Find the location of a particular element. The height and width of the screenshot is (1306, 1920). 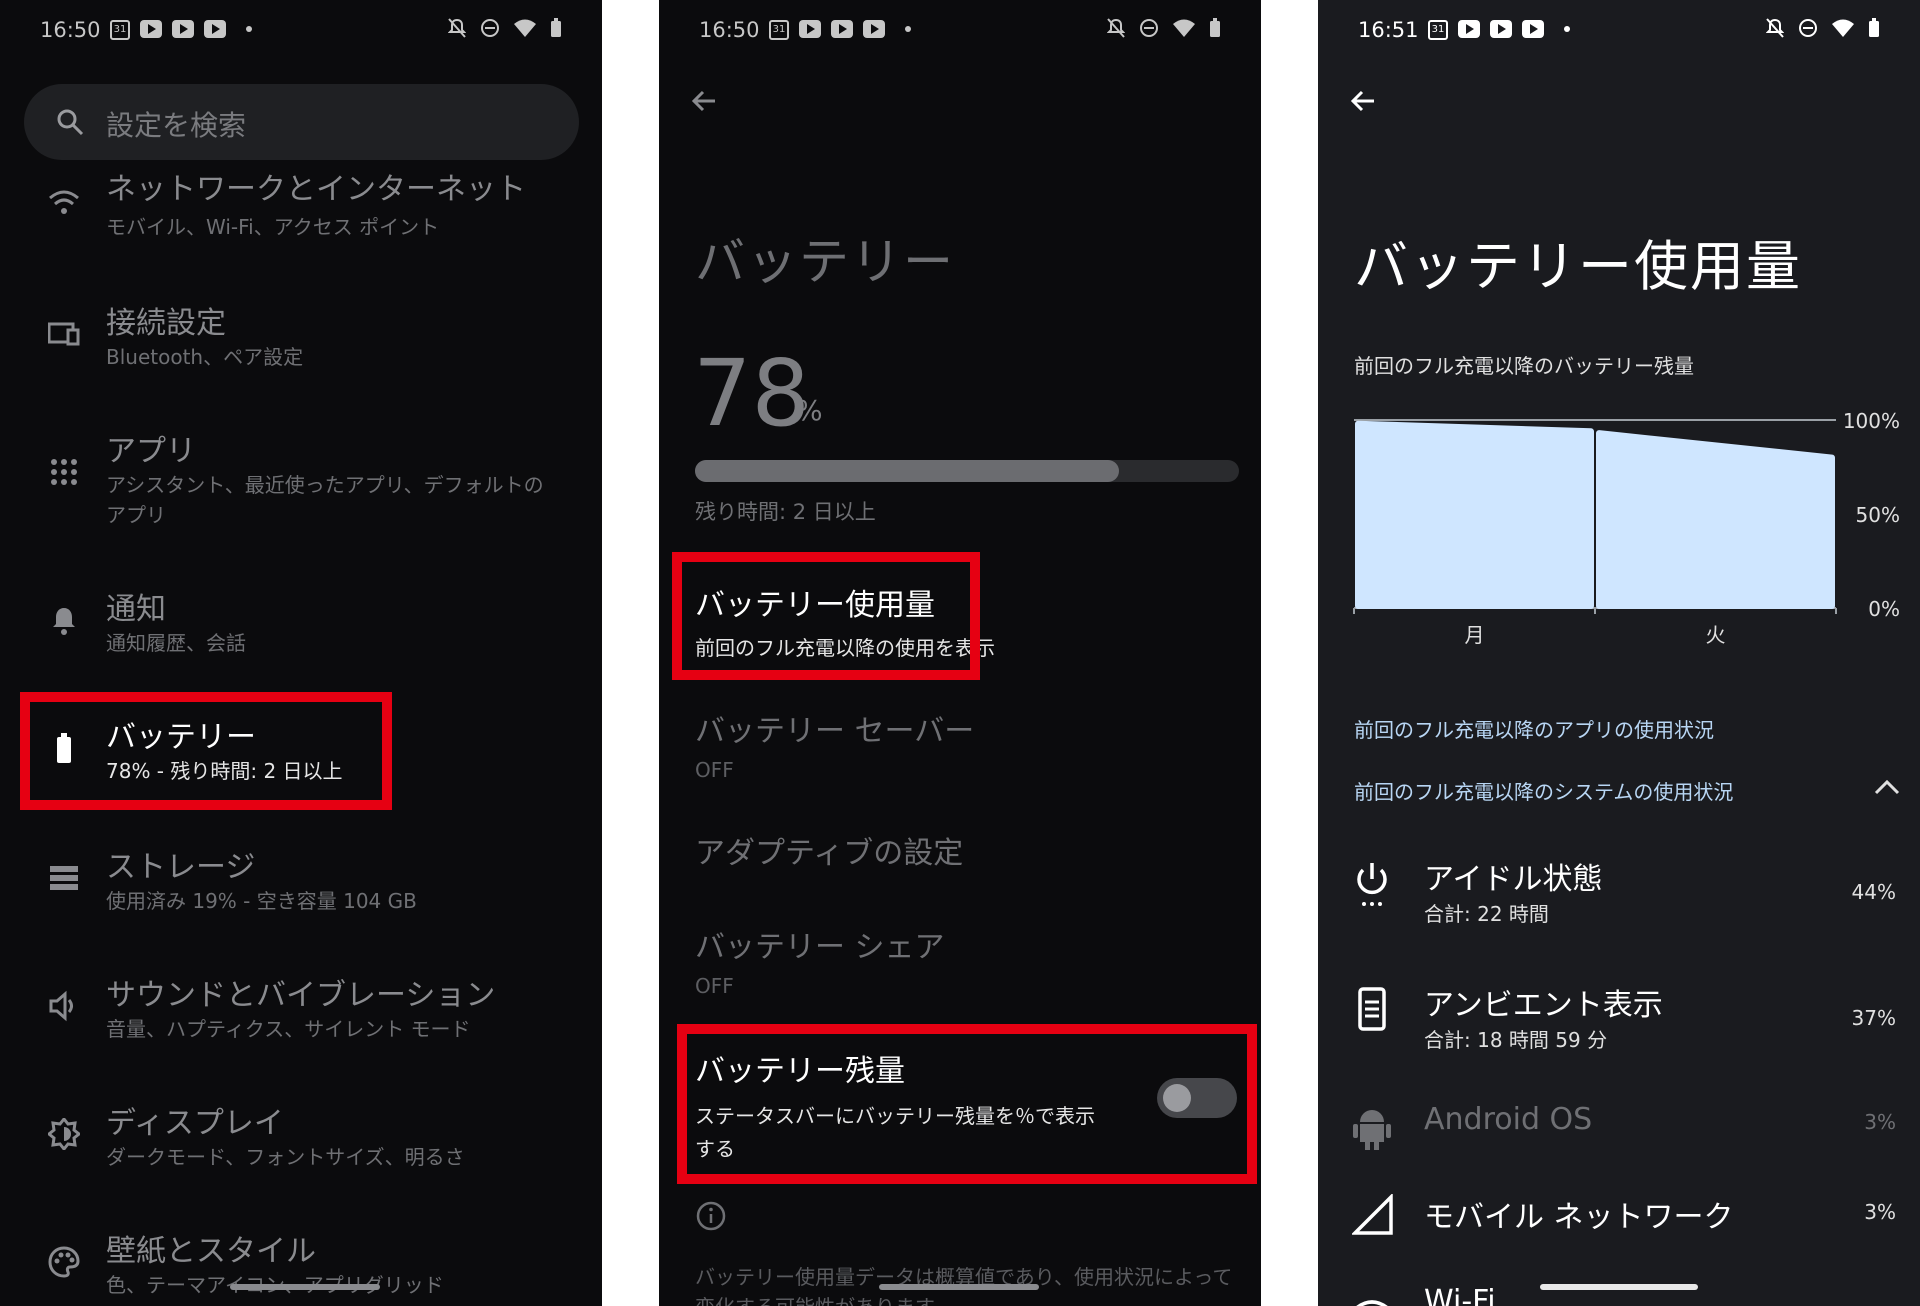

usage-row-title: モバイル ネットワーク is located at coordinates (1579, 1217).